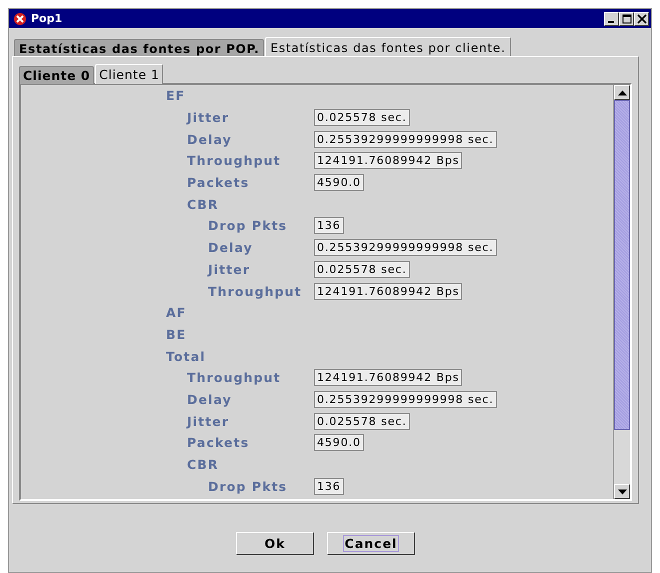 This screenshot has width=660, height=573. I want to click on tree-label: BE, so click(167, 334).